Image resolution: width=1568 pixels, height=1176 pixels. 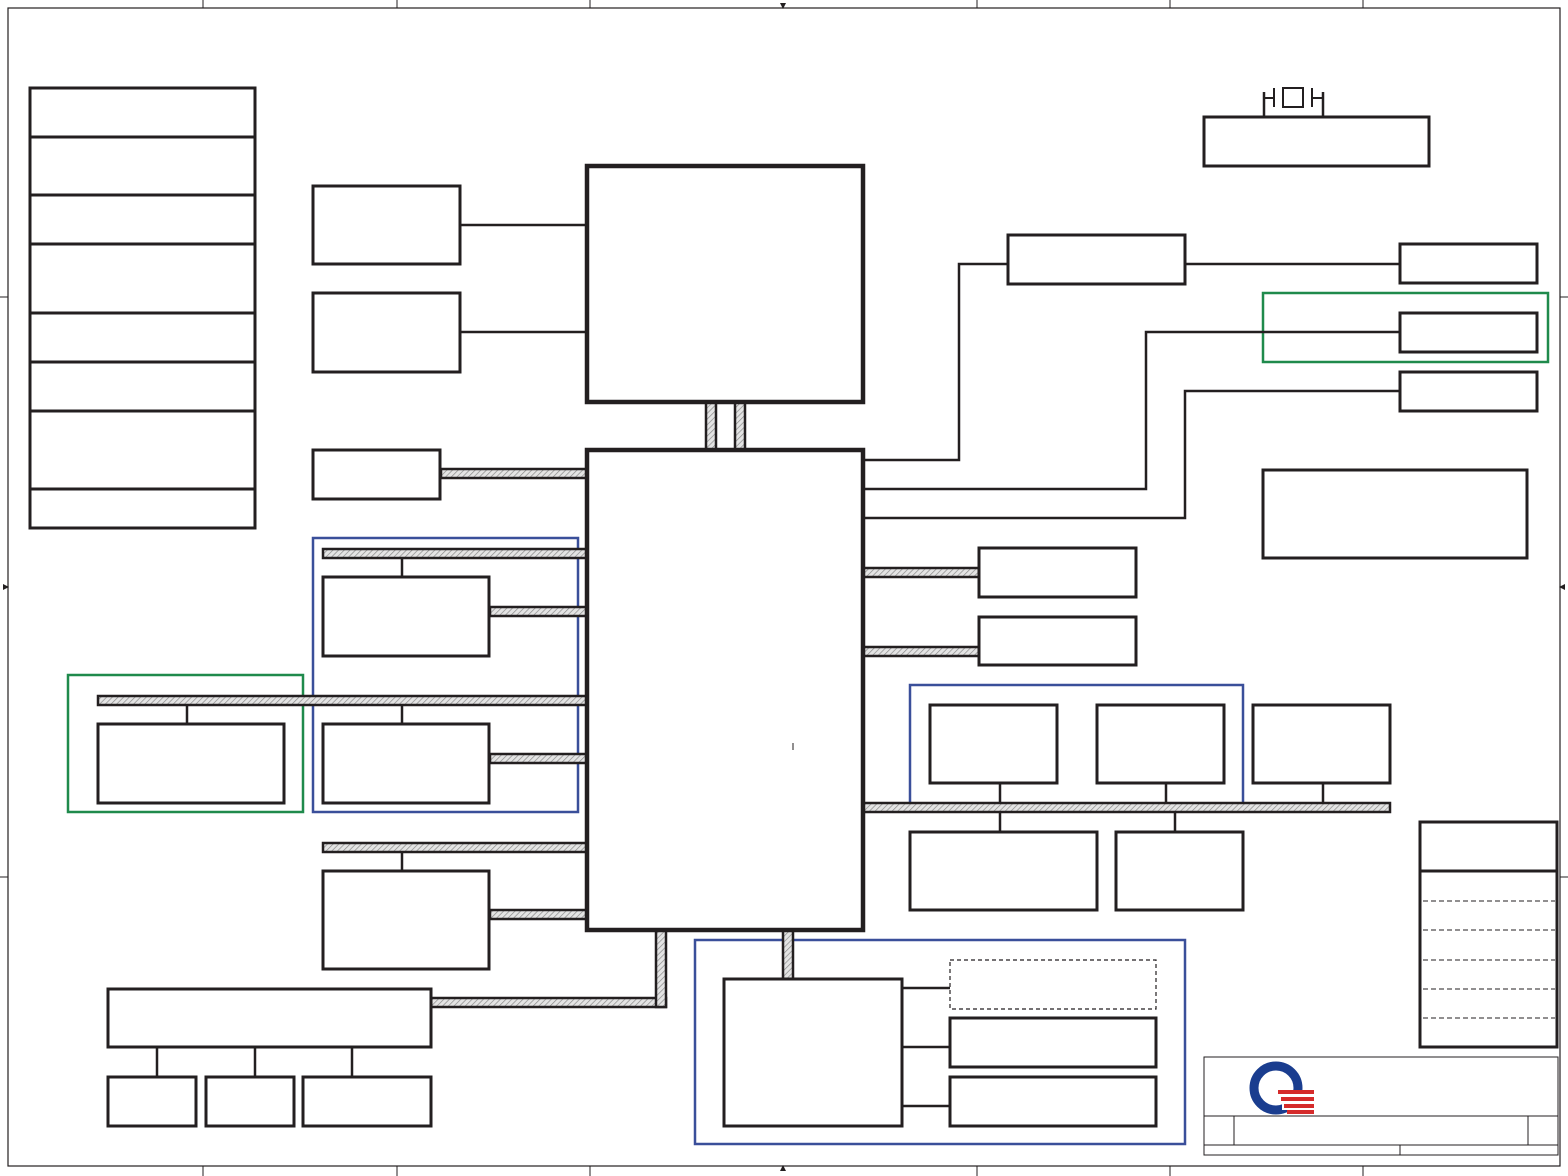 I want to click on index-table, so click(x=142, y=308).